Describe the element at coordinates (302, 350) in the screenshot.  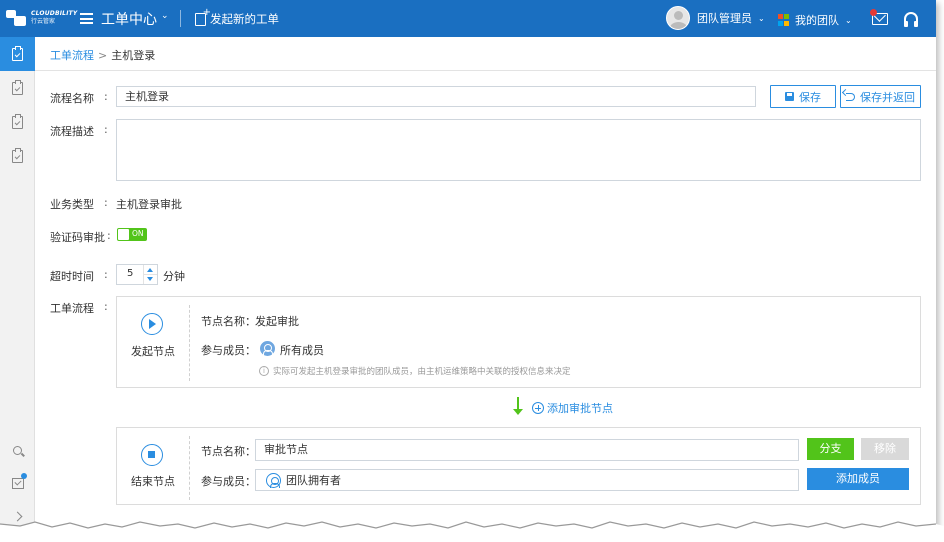
I see `members-value: 所有成员` at that location.